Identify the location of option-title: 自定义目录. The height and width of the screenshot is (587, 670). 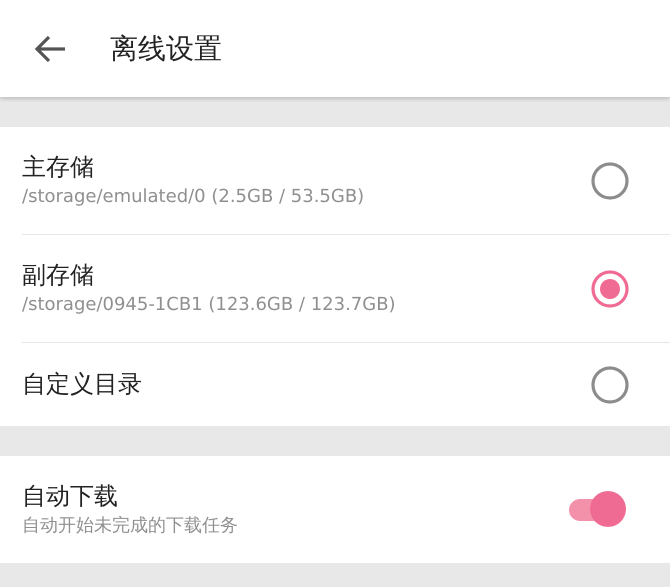
(82, 384).